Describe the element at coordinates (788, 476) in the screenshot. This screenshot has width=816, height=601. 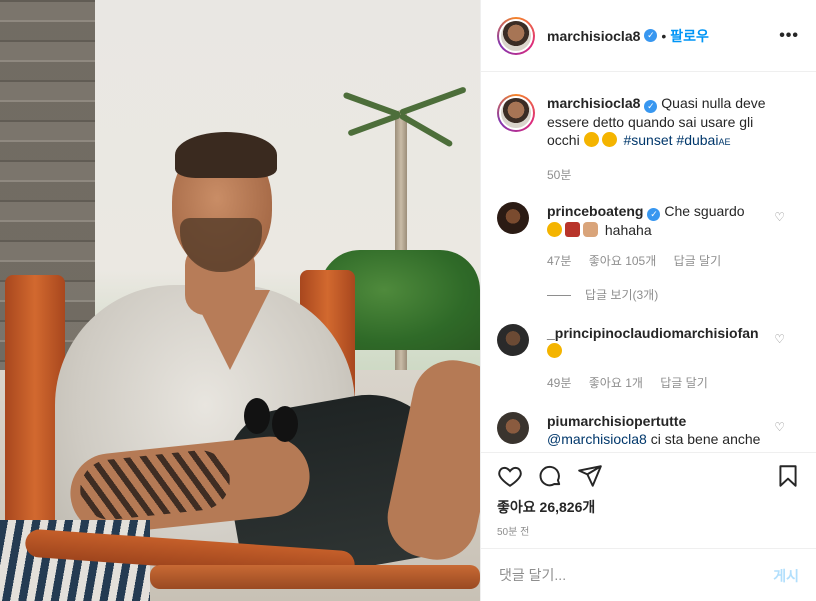
I see `bookmark-icon` at that location.